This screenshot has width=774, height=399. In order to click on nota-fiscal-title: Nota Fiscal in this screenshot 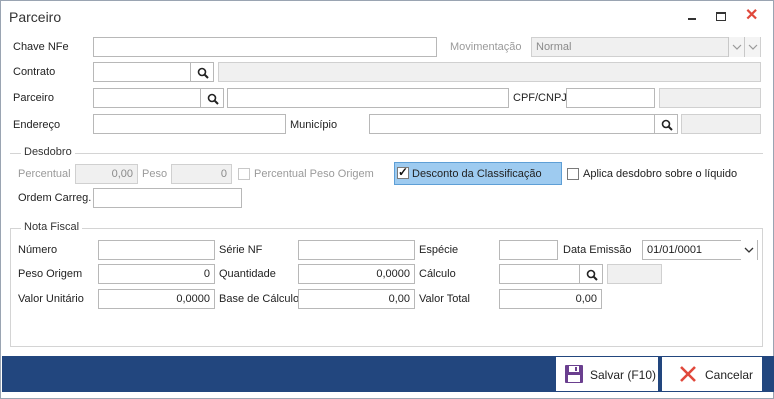, I will do `click(52, 227)`.